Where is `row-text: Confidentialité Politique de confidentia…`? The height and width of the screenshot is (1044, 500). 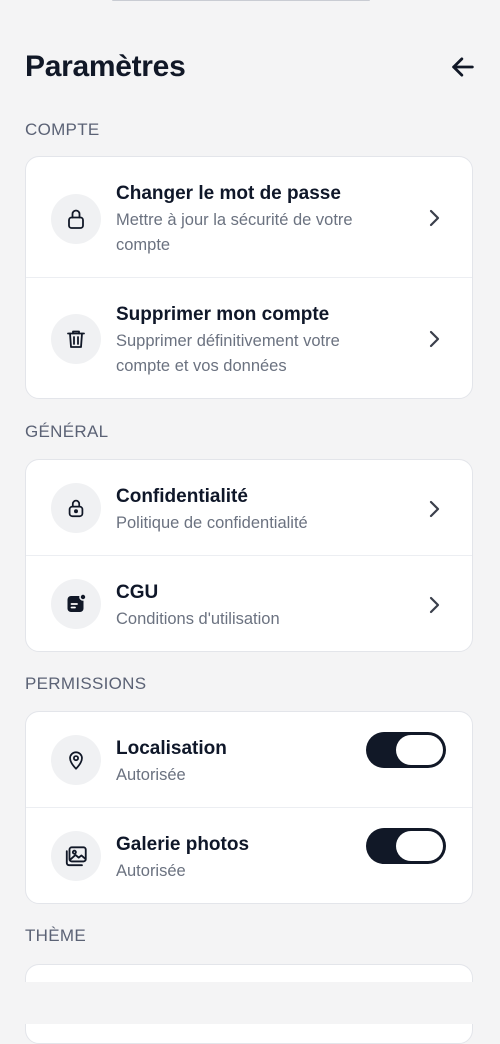 row-text: Confidentialité Politique de confidentia… is located at coordinates (254, 510).